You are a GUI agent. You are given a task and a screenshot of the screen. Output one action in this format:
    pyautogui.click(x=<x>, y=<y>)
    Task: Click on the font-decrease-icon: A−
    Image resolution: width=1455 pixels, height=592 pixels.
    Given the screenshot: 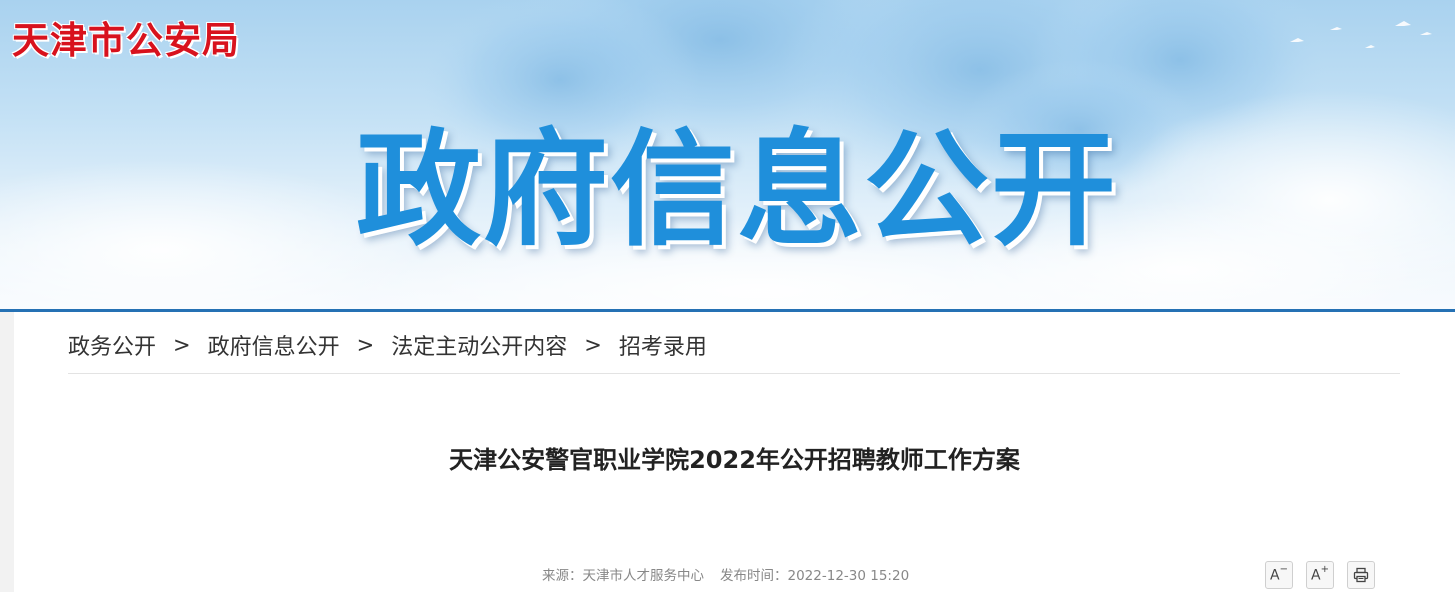 What is the action you would take?
    pyautogui.click(x=1279, y=574)
    